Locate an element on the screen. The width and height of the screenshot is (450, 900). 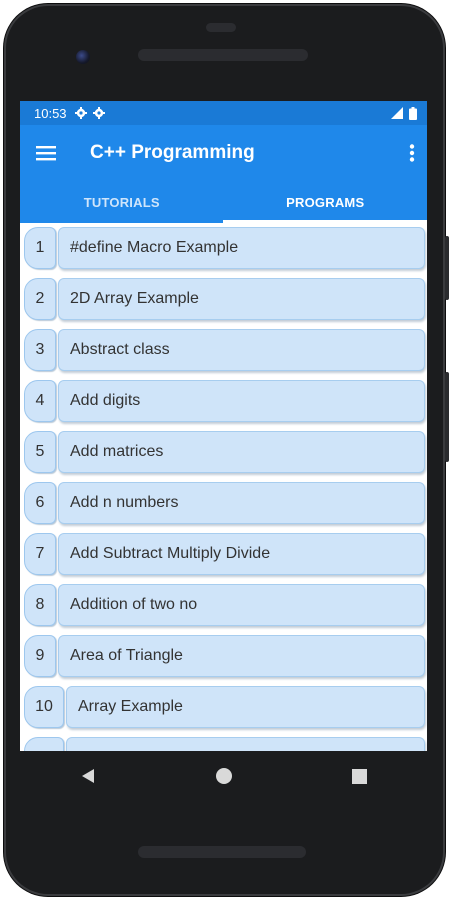
status-bar: 10:53 is located at coordinates (223, 113).